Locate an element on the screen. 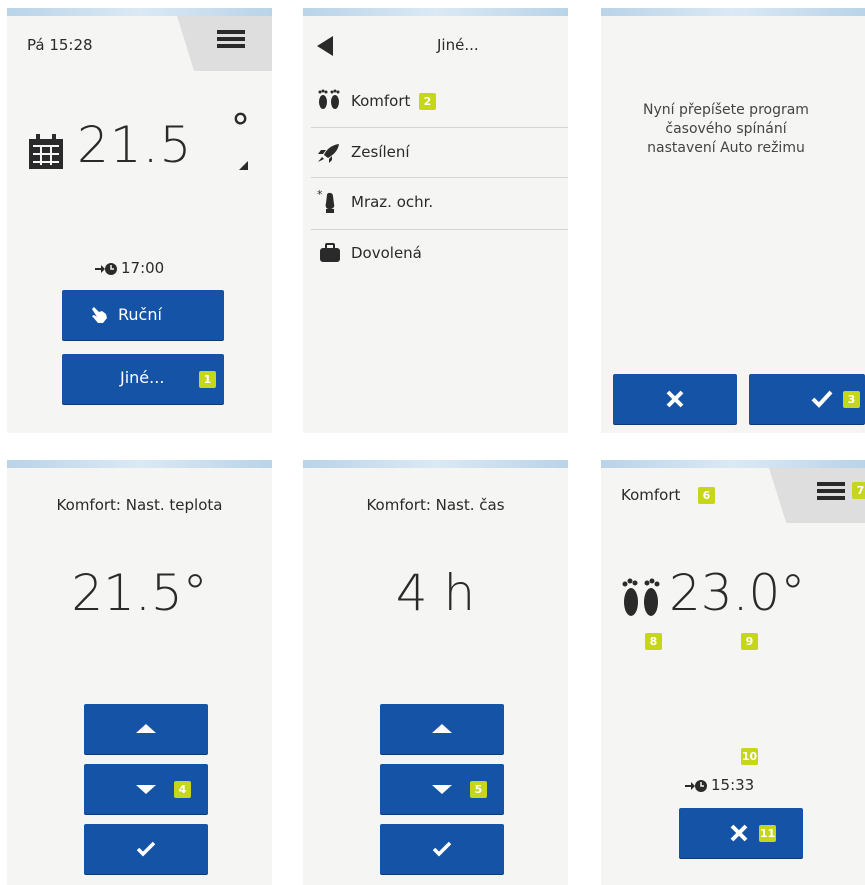 This screenshot has width=865, height=885. callout-badge: 3 is located at coordinates (851, 399).